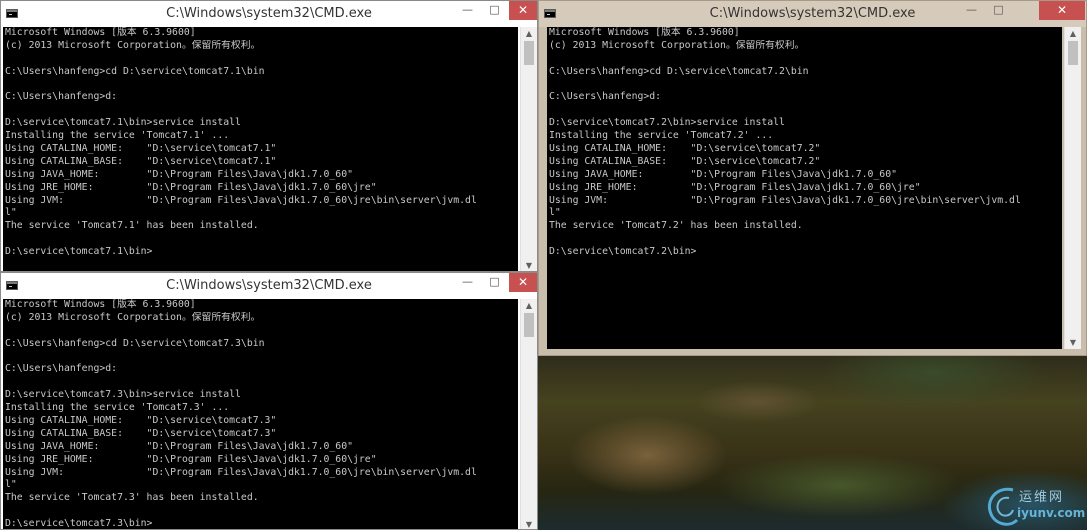  What do you see at coordinates (623, 252) in the screenshot?
I see `console-line: D:\service\tomcat7.2\bin>` at bounding box center [623, 252].